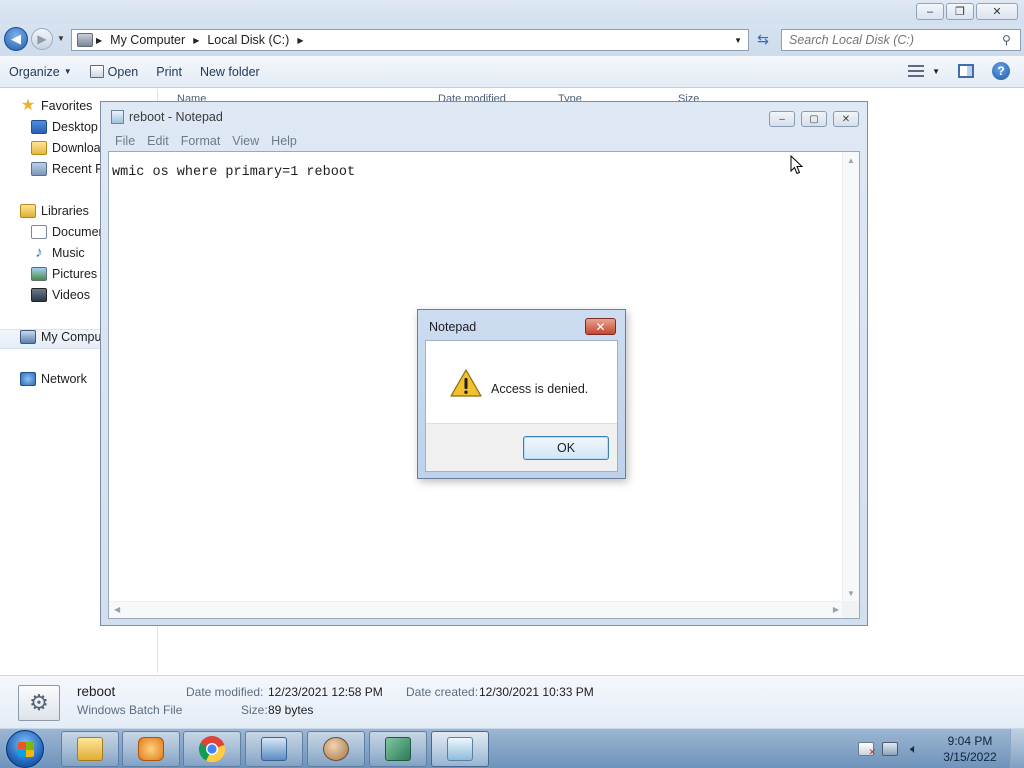 Image resolution: width=1024 pixels, height=768 pixels. What do you see at coordinates (130, 710) in the screenshot?
I see `details-file-type: Windows Batch File` at bounding box center [130, 710].